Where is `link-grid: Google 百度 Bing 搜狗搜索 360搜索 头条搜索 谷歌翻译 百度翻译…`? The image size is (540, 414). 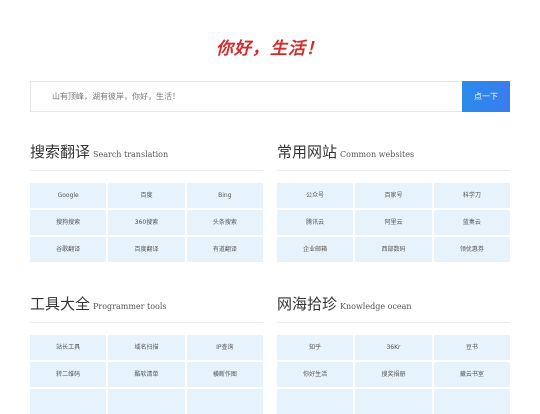
link-grid: Google 百度 Bing 搜狗搜索 360搜索 头条搜索 谷歌翻译 百度翻译… is located at coordinates (146, 222).